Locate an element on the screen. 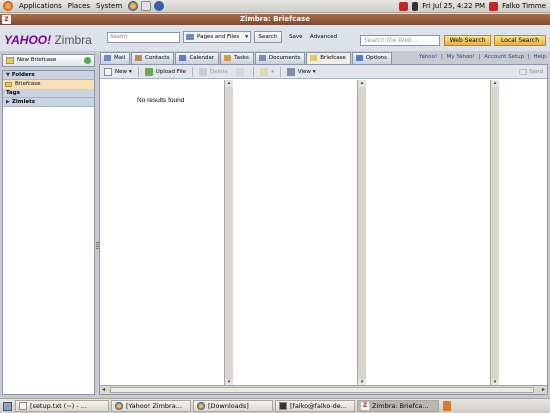 This screenshot has width=550, height=413. delete-icon is located at coordinates (203, 71).